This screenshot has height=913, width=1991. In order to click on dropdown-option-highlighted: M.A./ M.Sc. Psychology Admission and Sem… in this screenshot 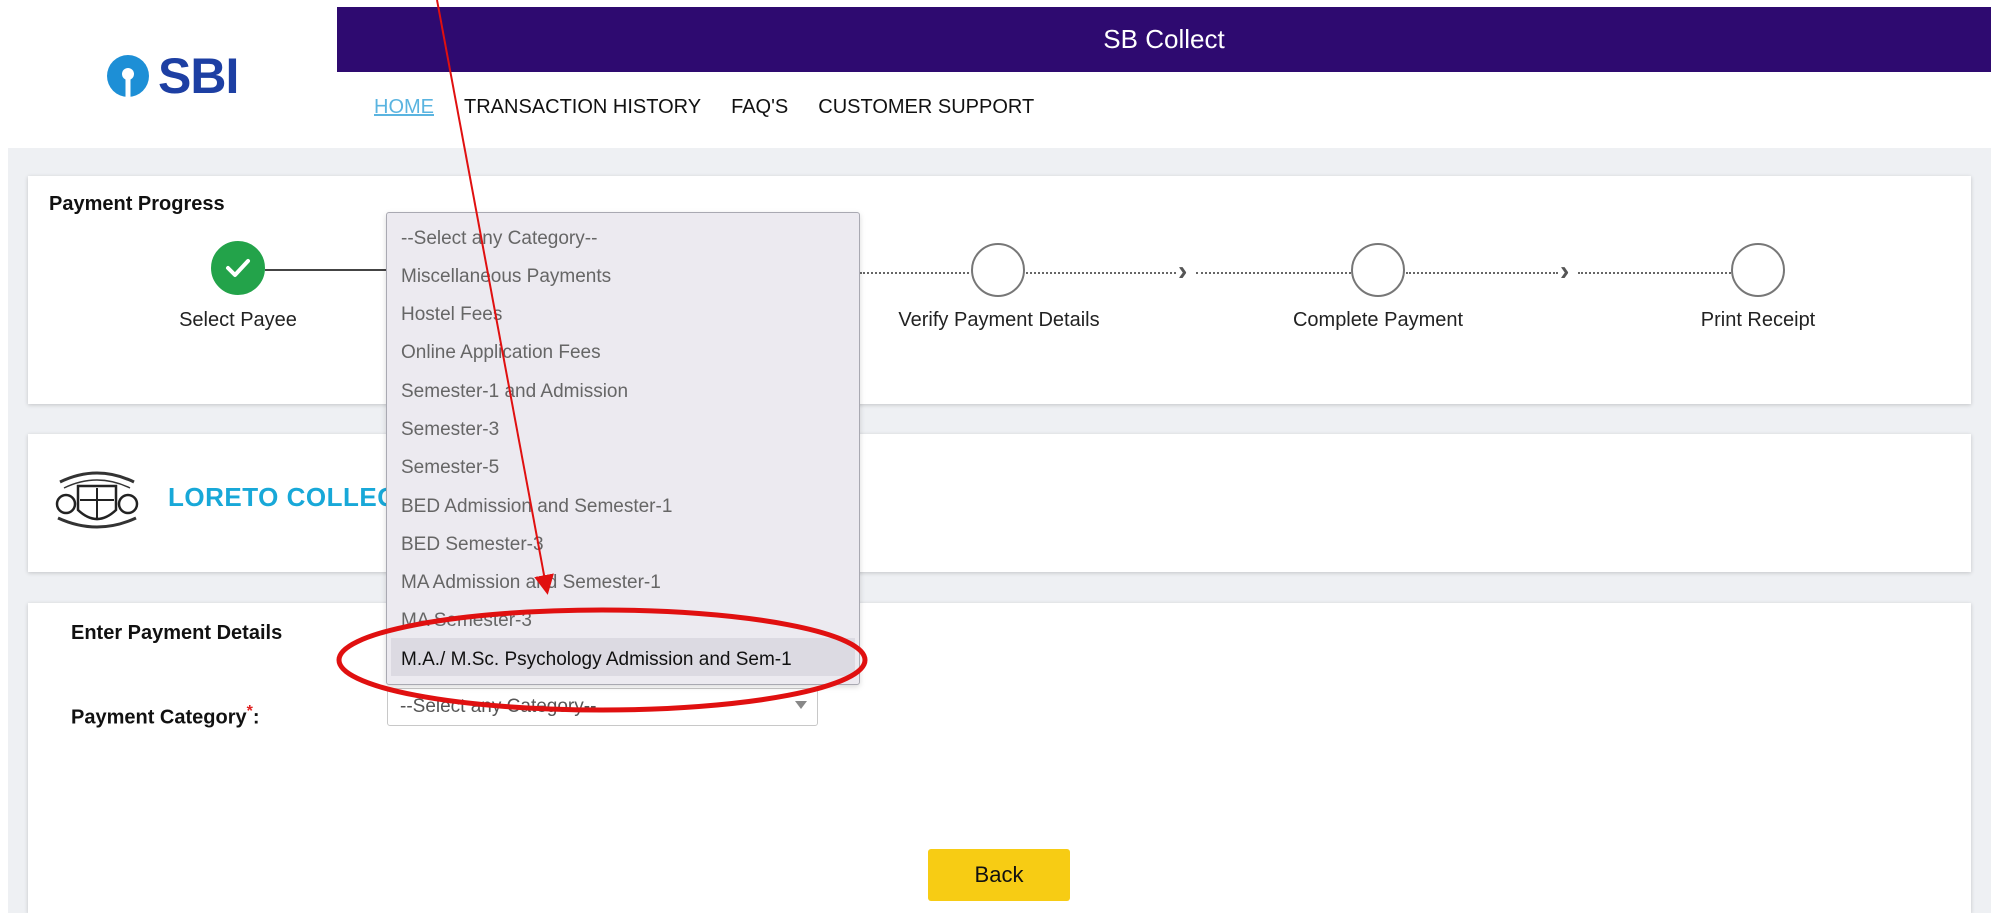, I will do `click(596, 660)`.